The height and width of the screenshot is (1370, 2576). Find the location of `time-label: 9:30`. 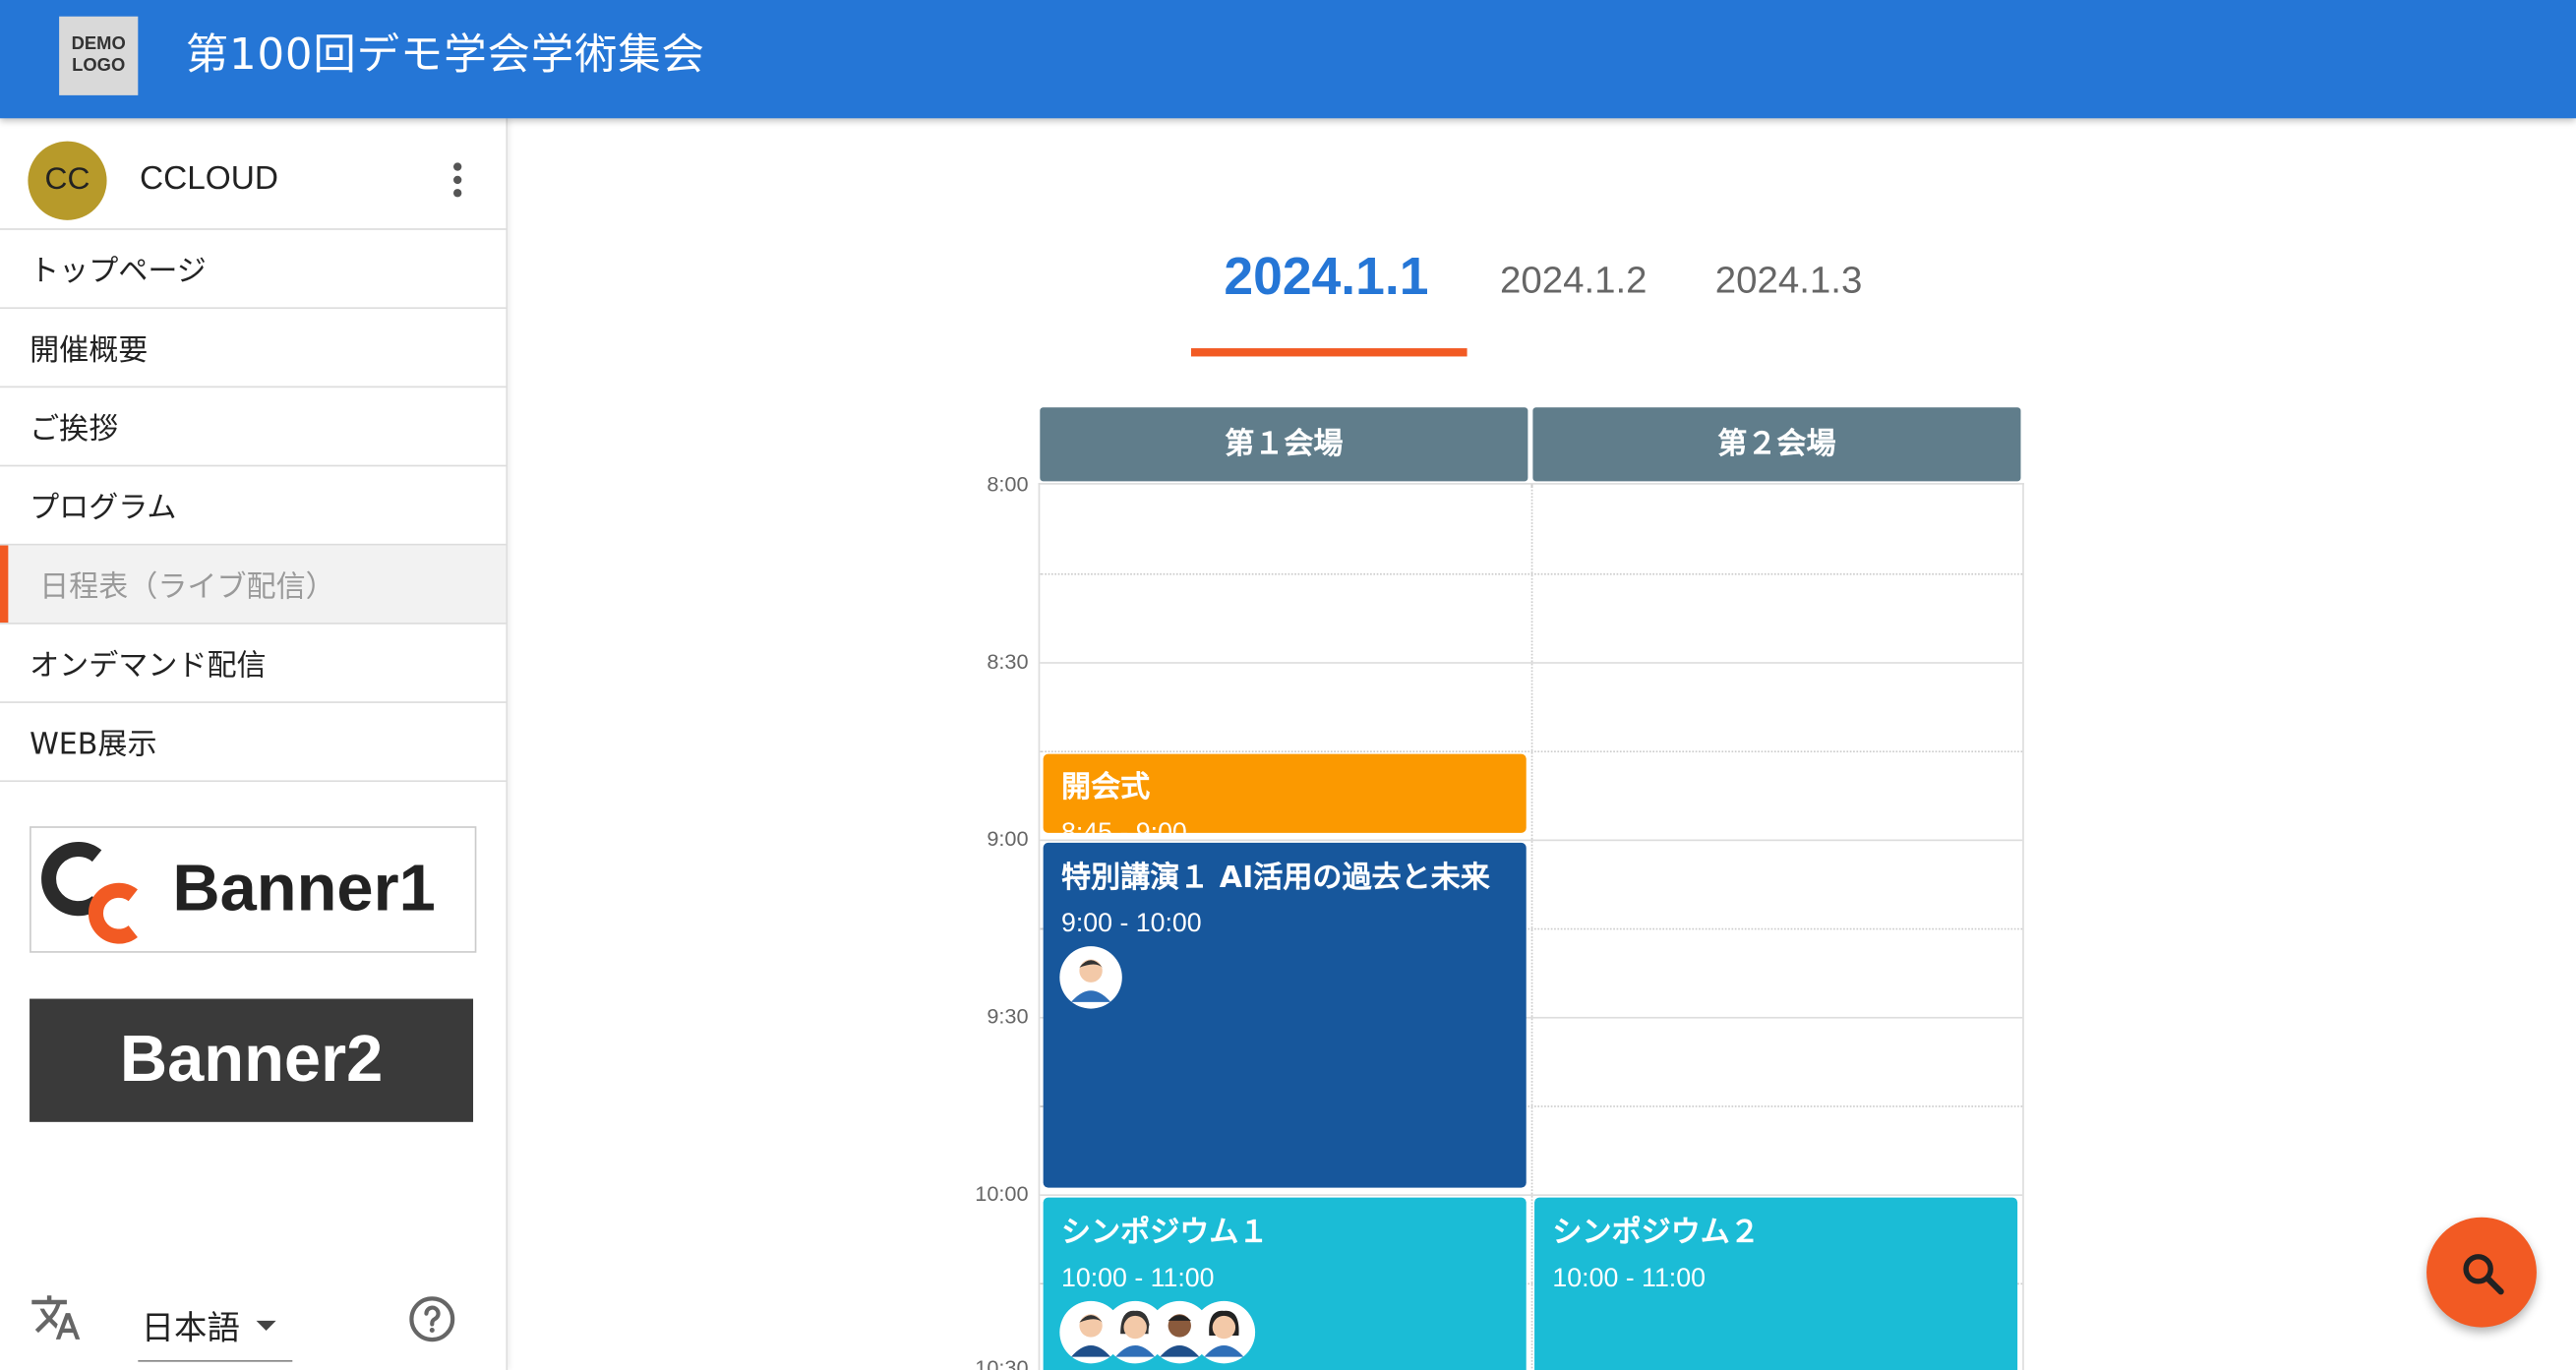

time-label: 9:30 is located at coordinates (1008, 1016).